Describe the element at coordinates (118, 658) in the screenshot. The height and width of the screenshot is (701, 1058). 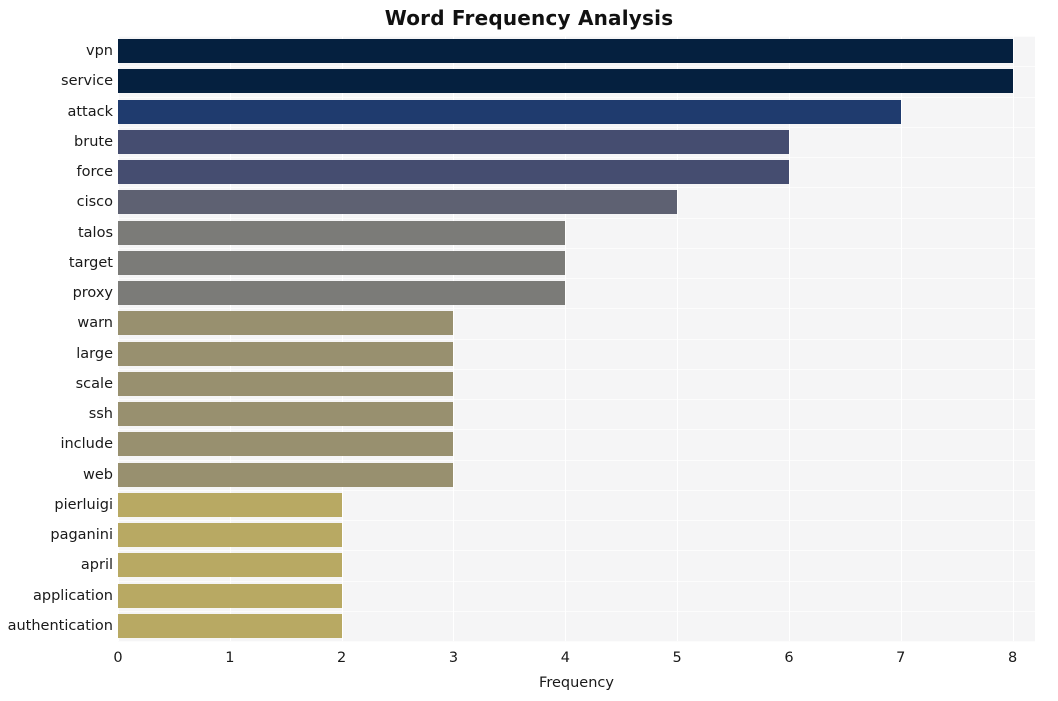
I see `x-tick-label: 0` at that location.